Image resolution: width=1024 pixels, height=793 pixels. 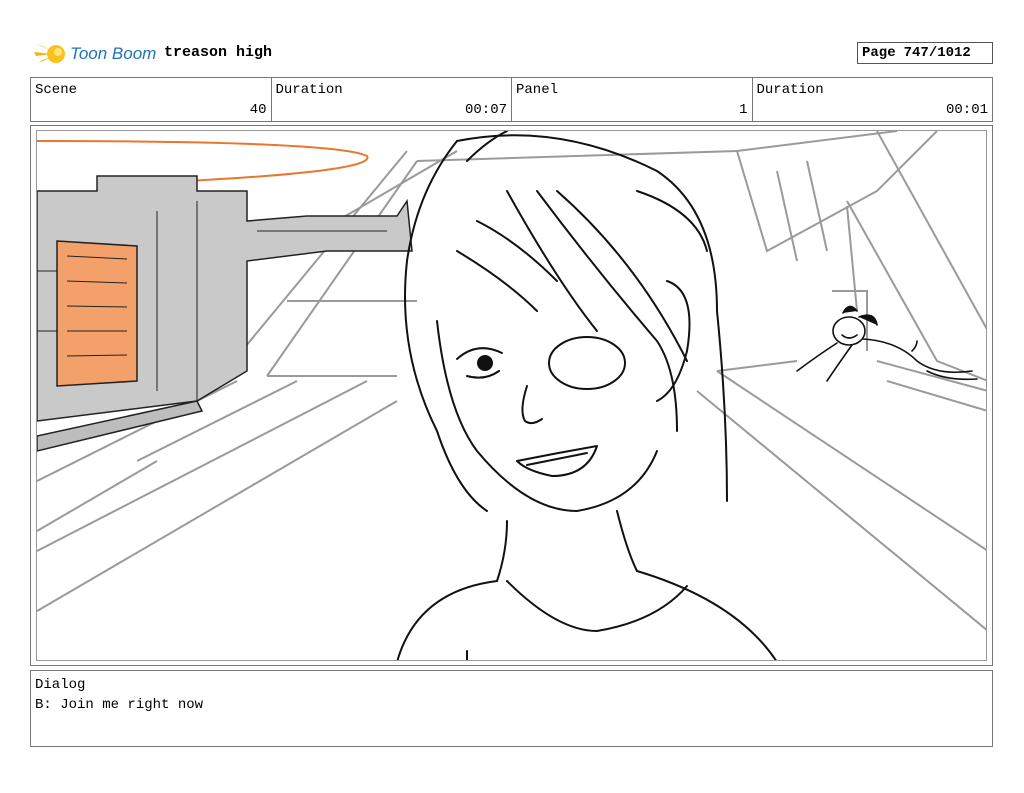 I want to click on panel-value: 1, so click(x=743, y=110).